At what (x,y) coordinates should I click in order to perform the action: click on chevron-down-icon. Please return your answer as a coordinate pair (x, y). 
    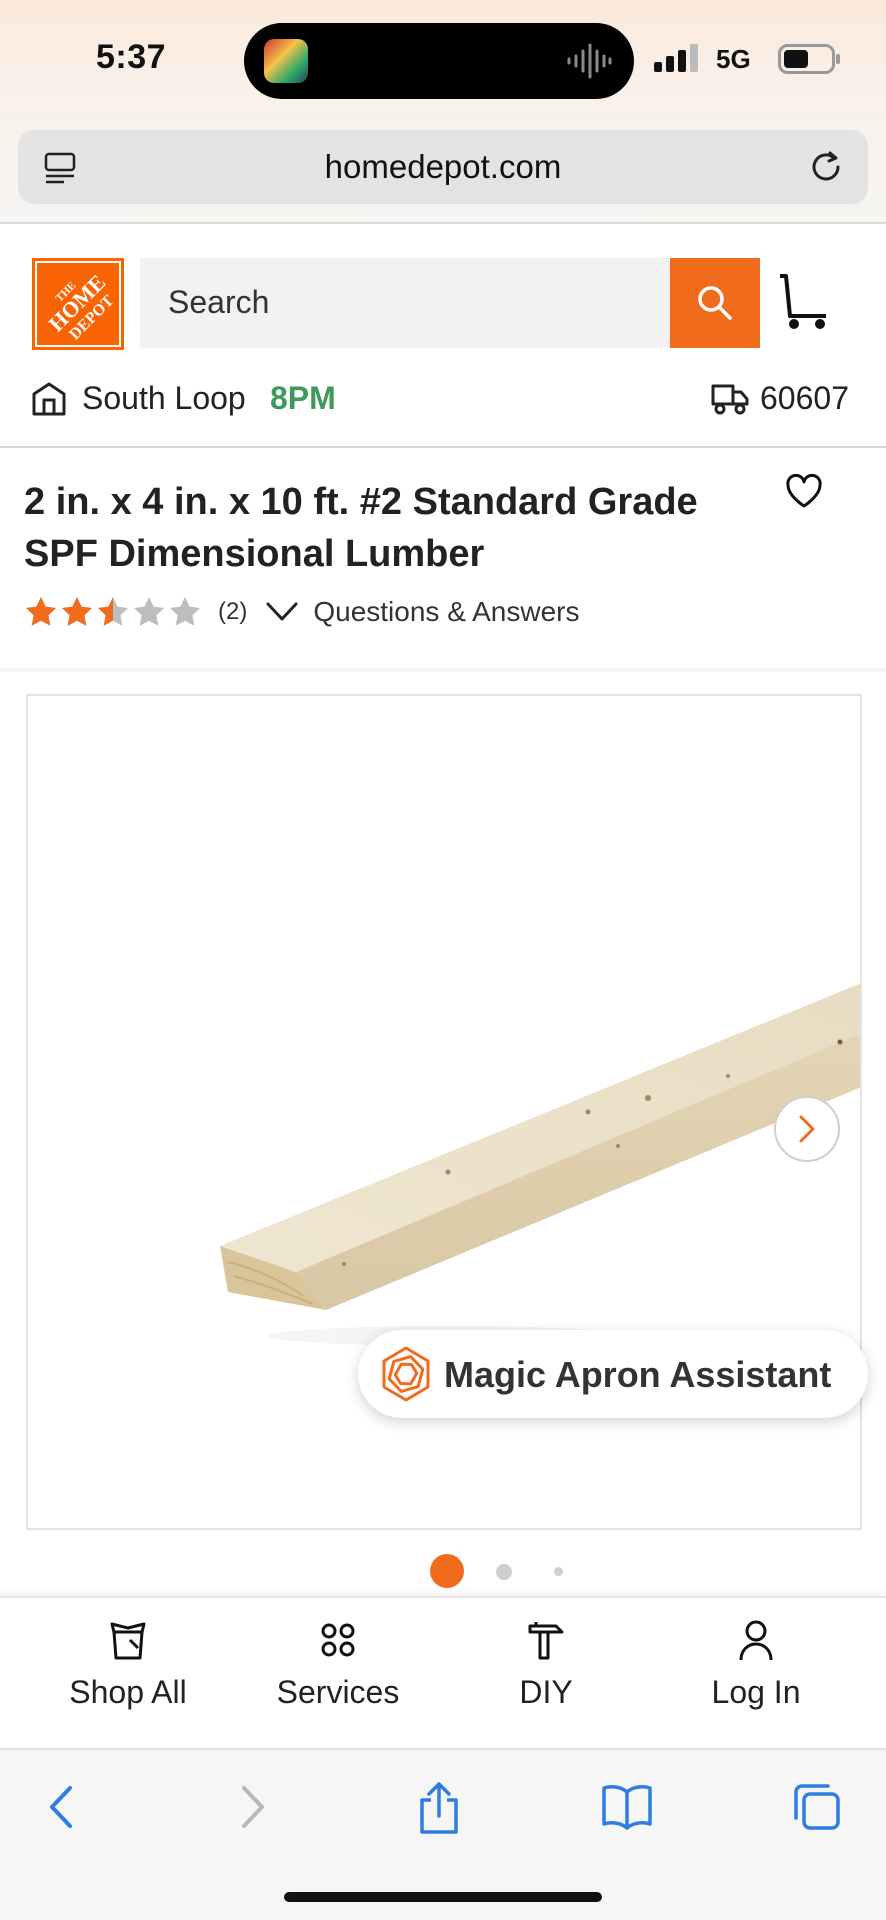
    Looking at the image, I should click on (282, 612).